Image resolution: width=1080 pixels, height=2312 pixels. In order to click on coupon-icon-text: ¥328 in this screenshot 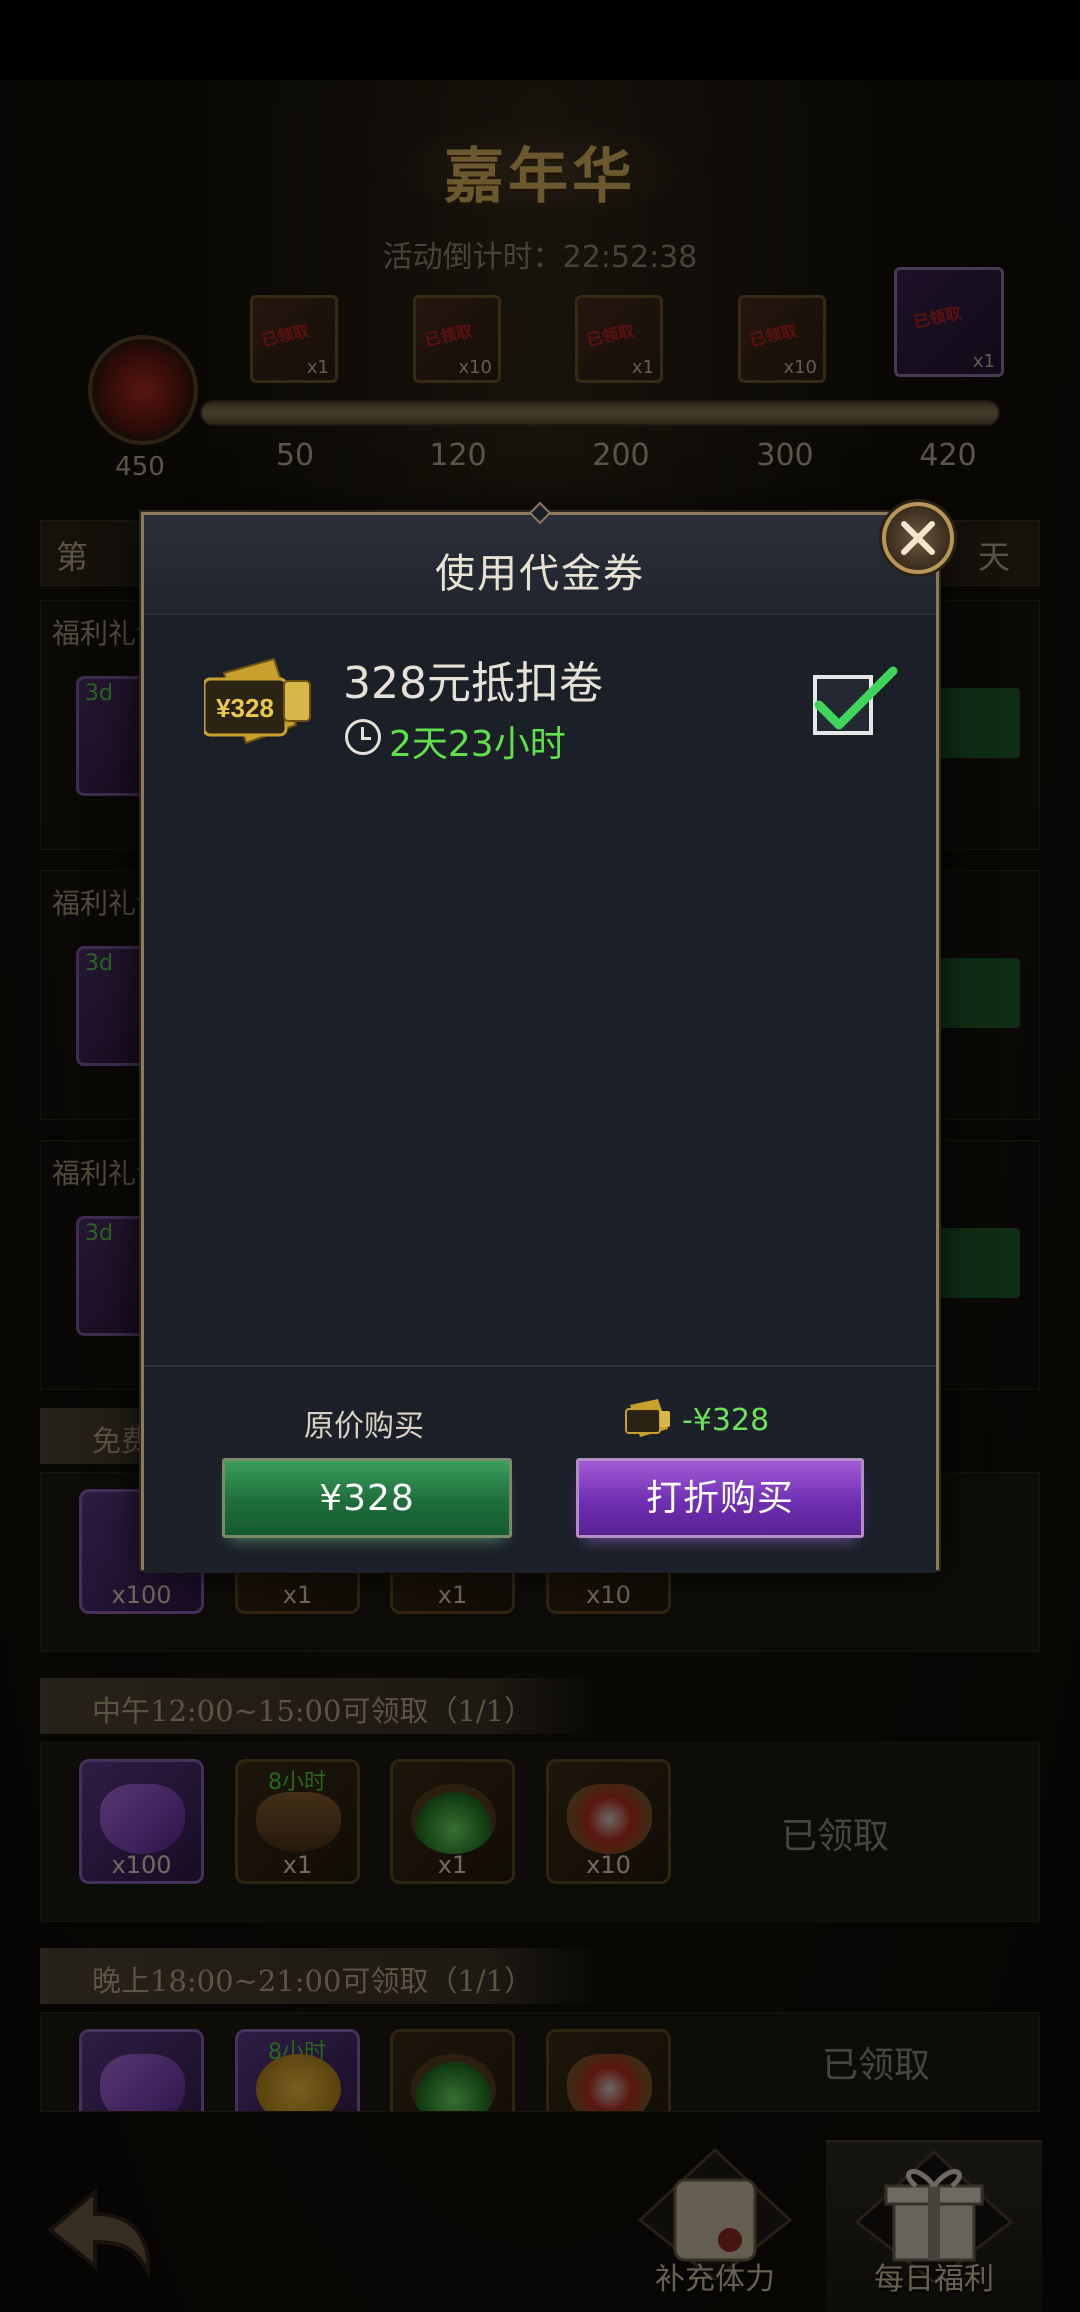, I will do `click(245, 708)`.